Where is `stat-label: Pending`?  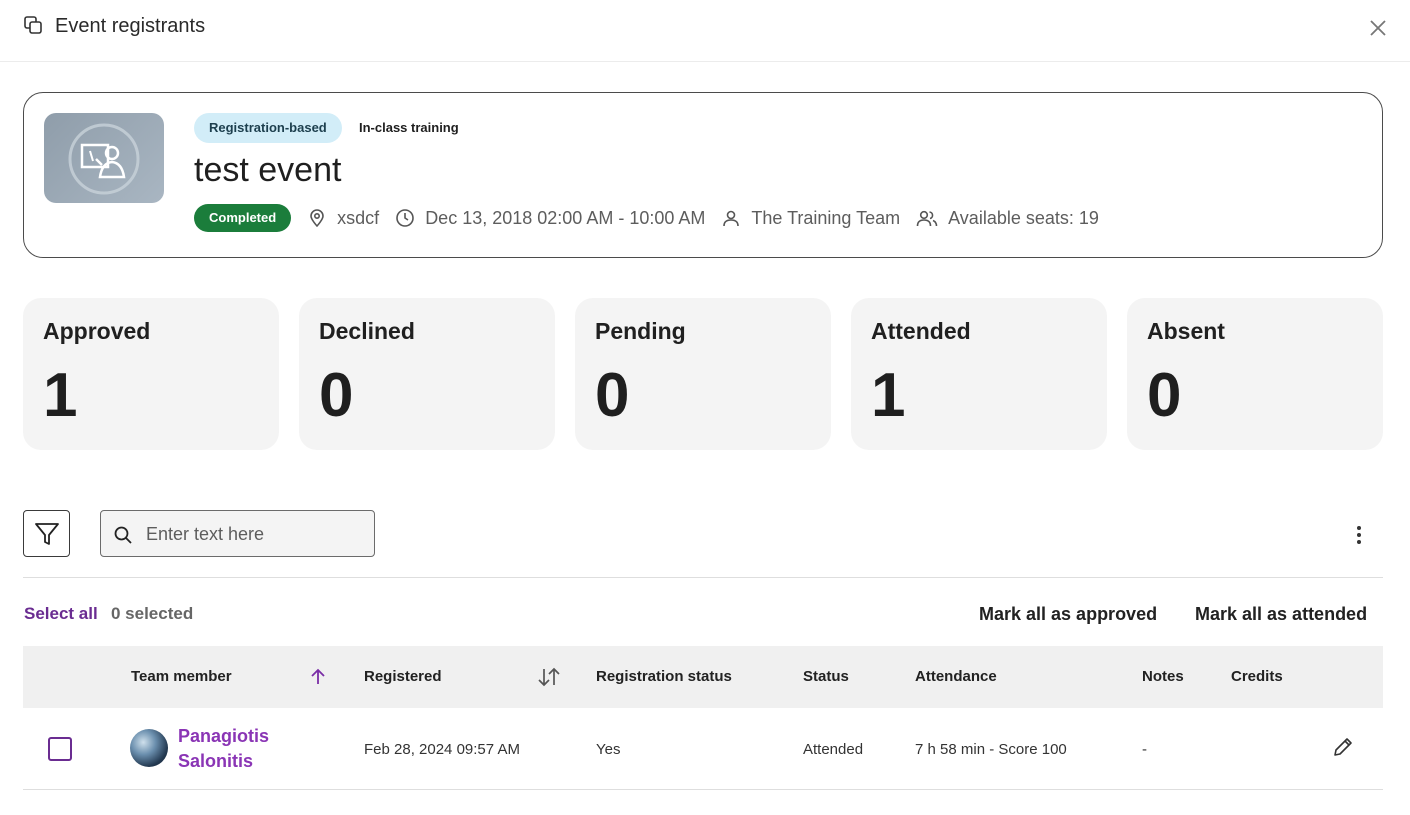 stat-label: Pending is located at coordinates (640, 331).